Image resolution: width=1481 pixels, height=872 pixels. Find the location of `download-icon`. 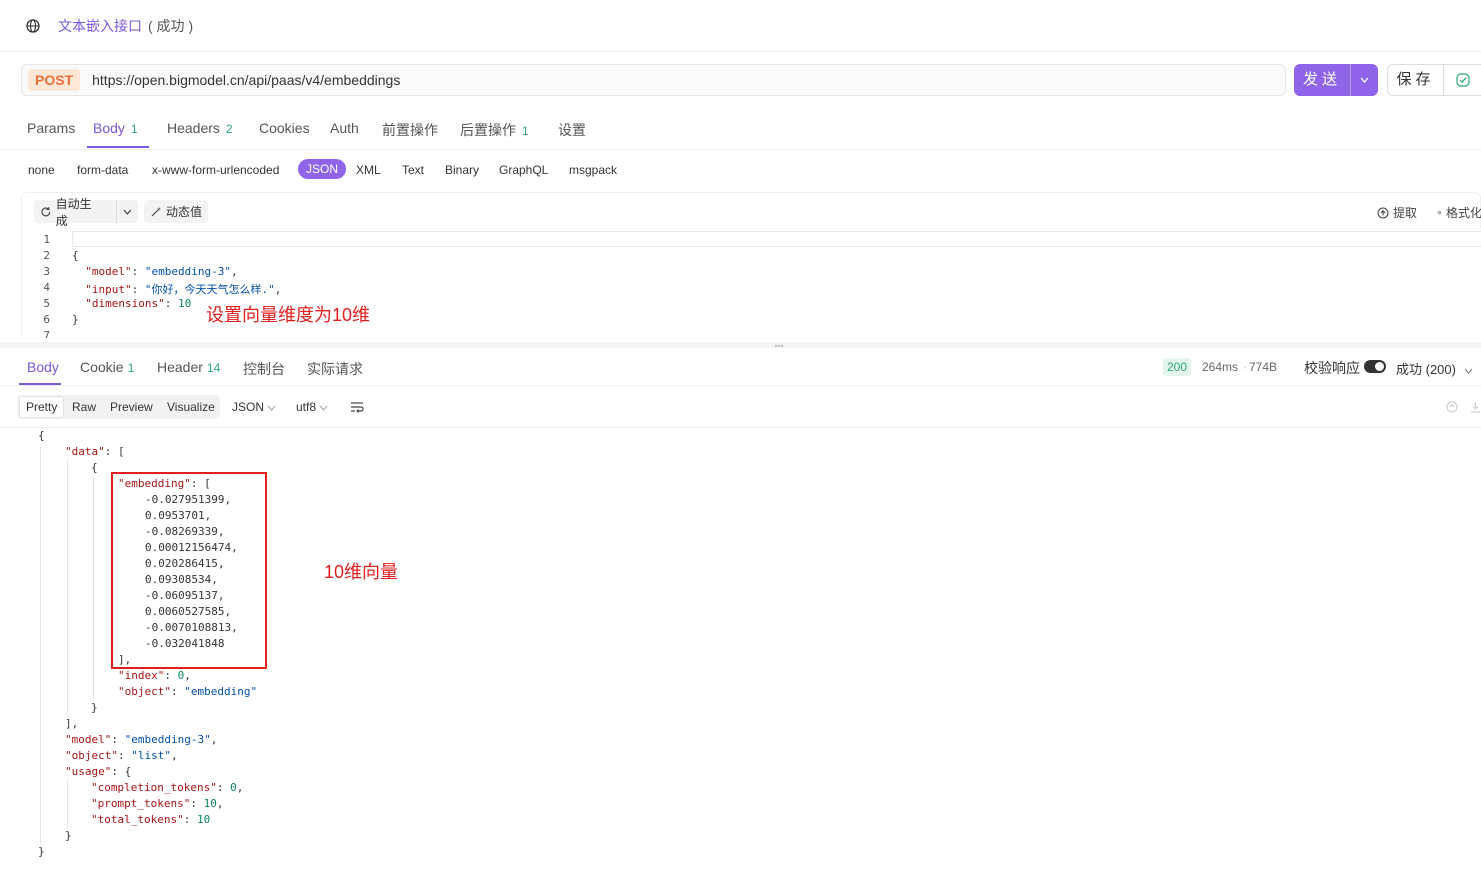

download-icon is located at coordinates (1475, 407).